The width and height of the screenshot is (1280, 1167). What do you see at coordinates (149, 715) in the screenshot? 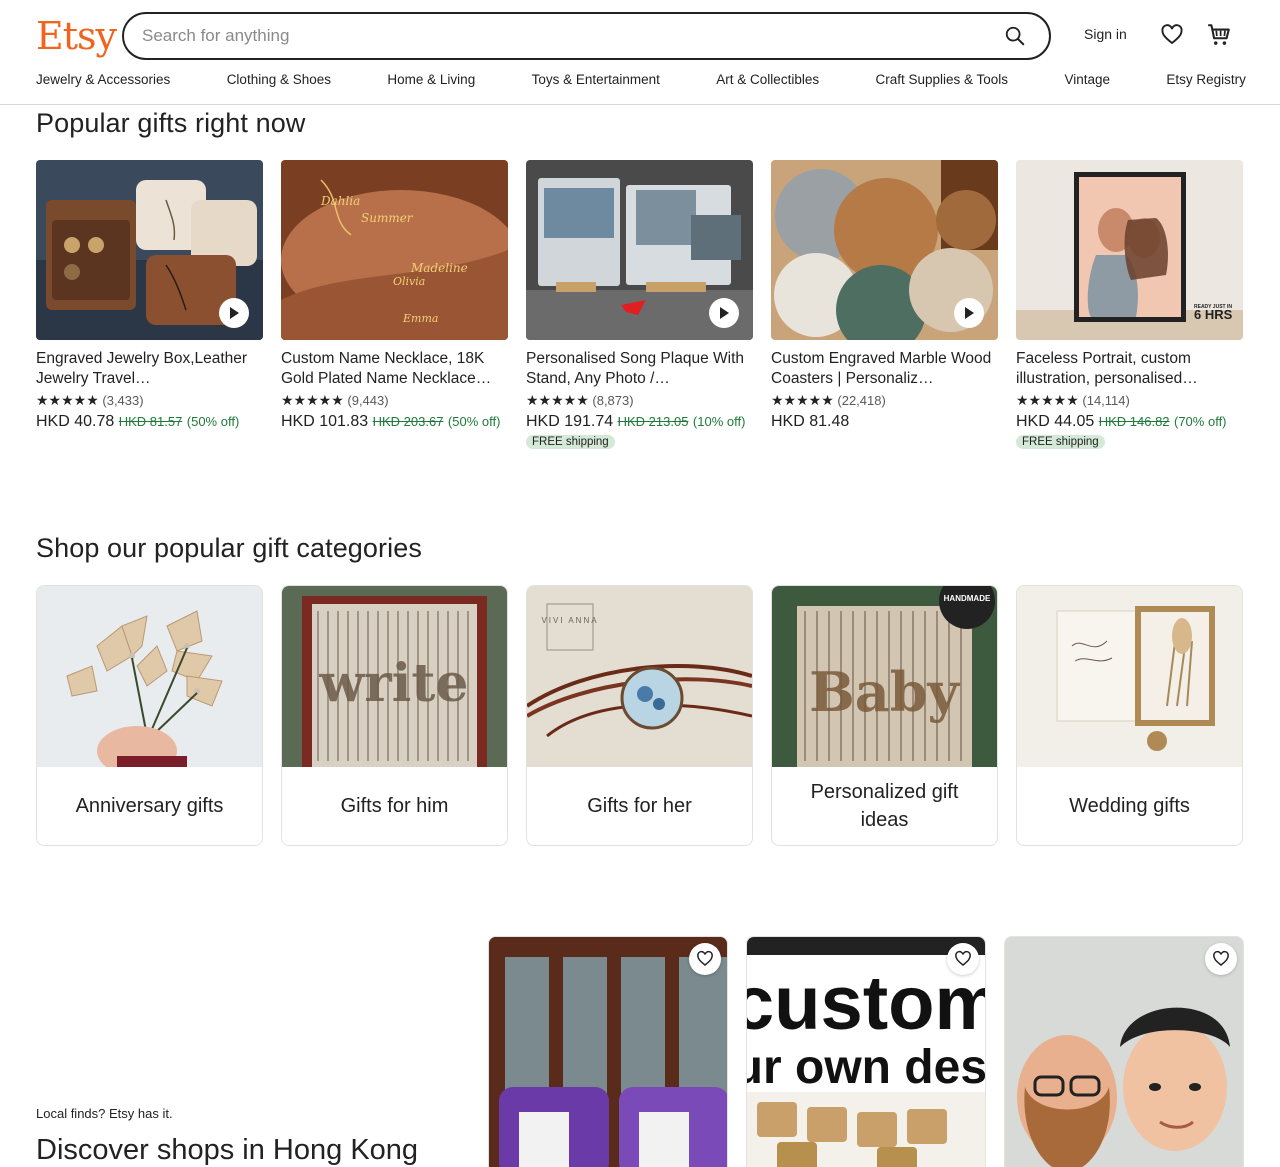
I see `category-card-anniversary: Anniversary gifts` at bounding box center [149, 715].